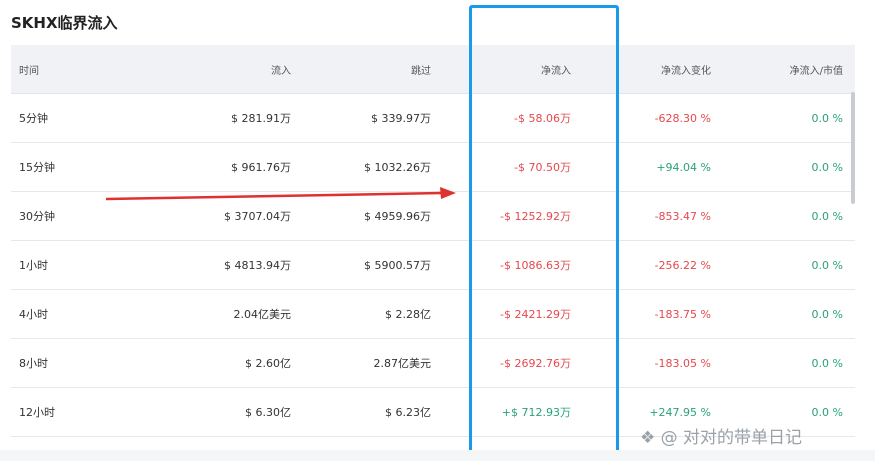  What do you see at coordinates (777, 69) in the screenshot?
I see `col-header-net-to-mcap: 净流入/市值` at bounding box center [777, 69].